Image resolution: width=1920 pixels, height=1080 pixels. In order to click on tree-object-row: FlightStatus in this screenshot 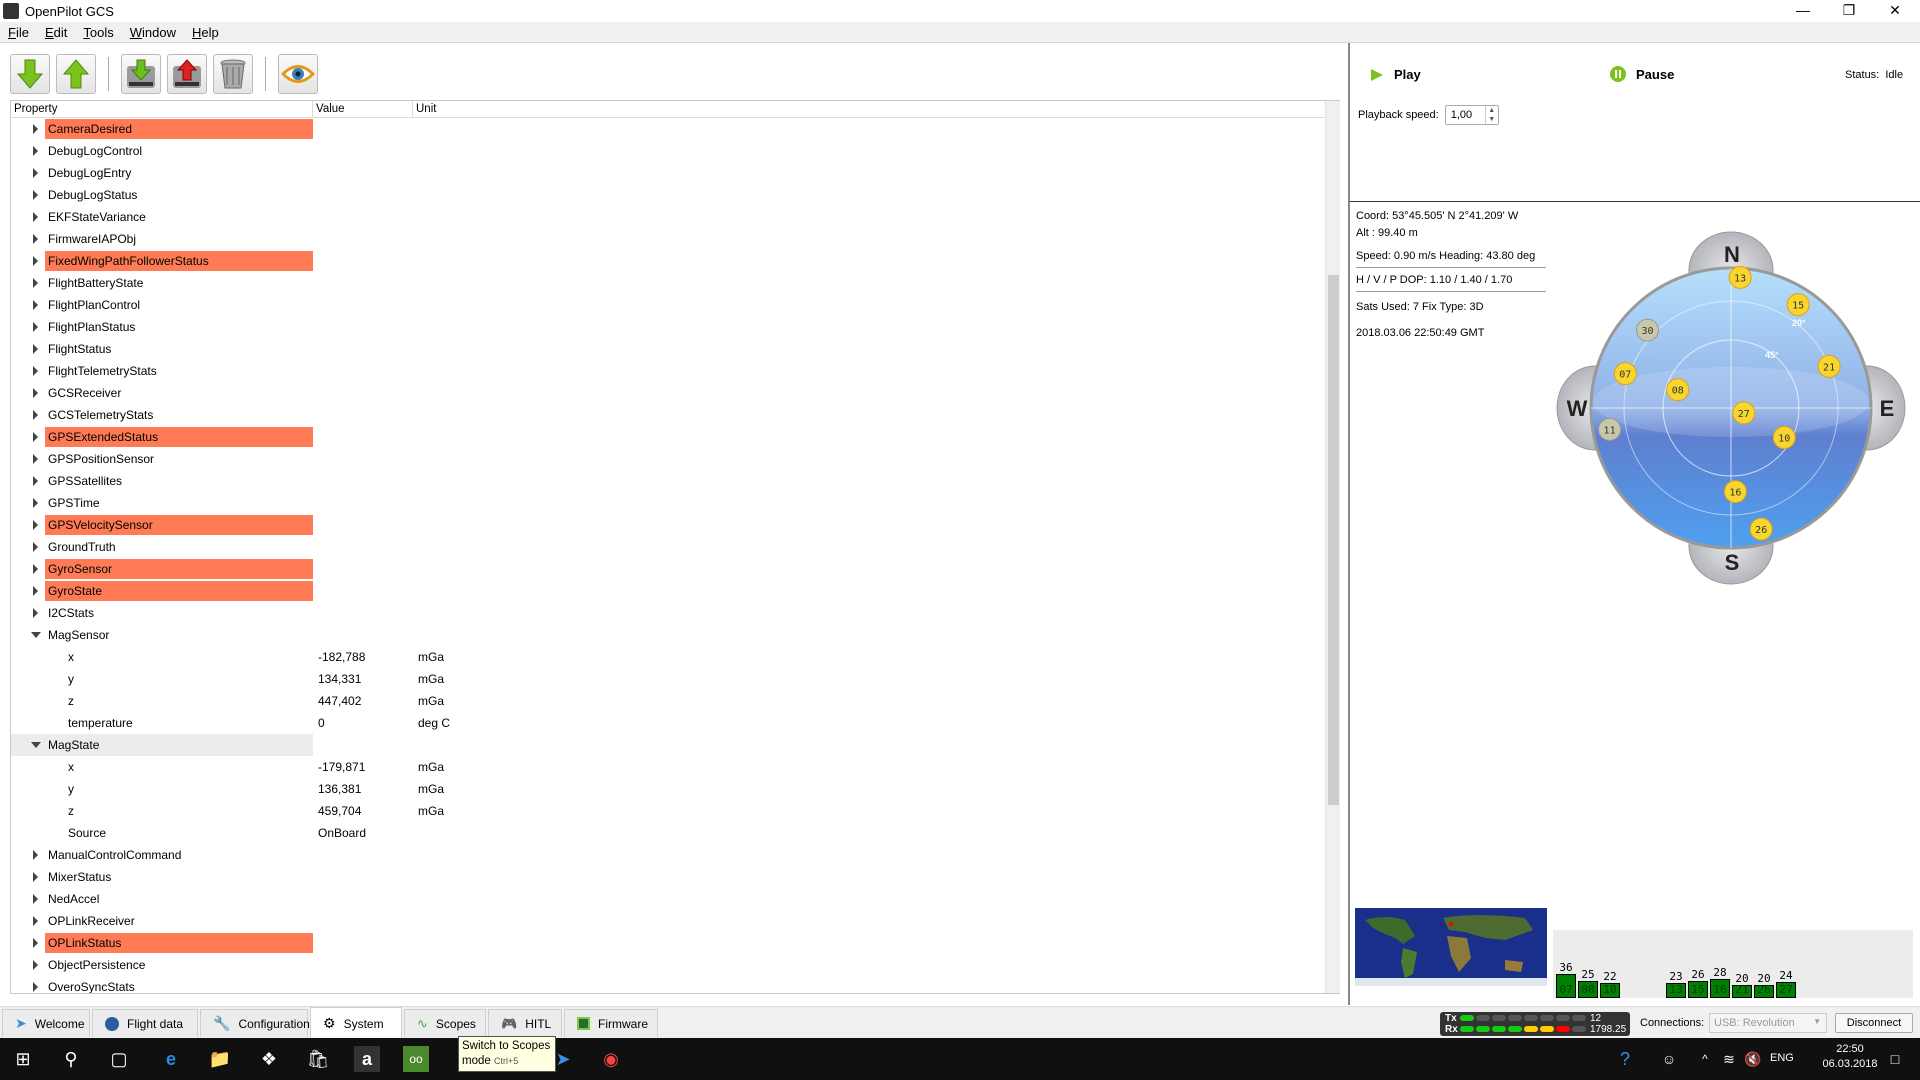, I will do `click(675, 349)`.